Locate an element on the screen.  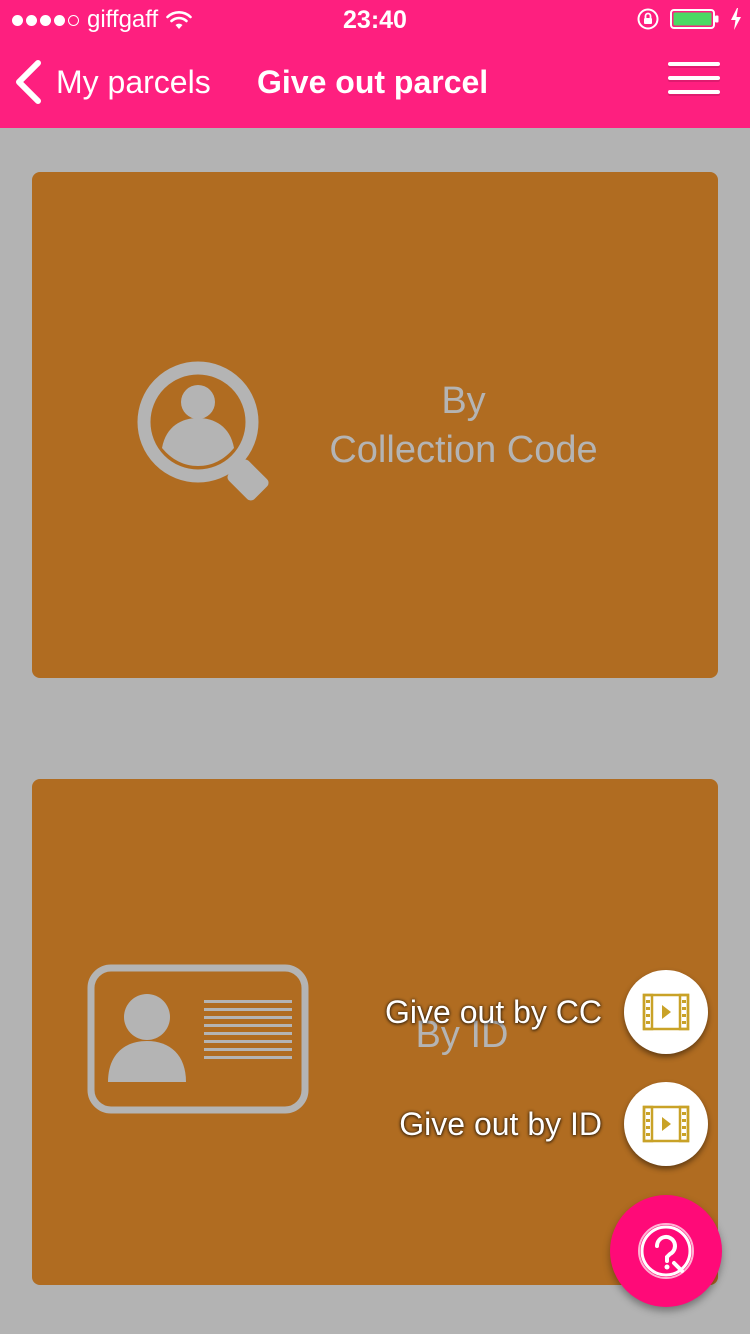
back-button: My parcels is located at coordinates (112, 82).